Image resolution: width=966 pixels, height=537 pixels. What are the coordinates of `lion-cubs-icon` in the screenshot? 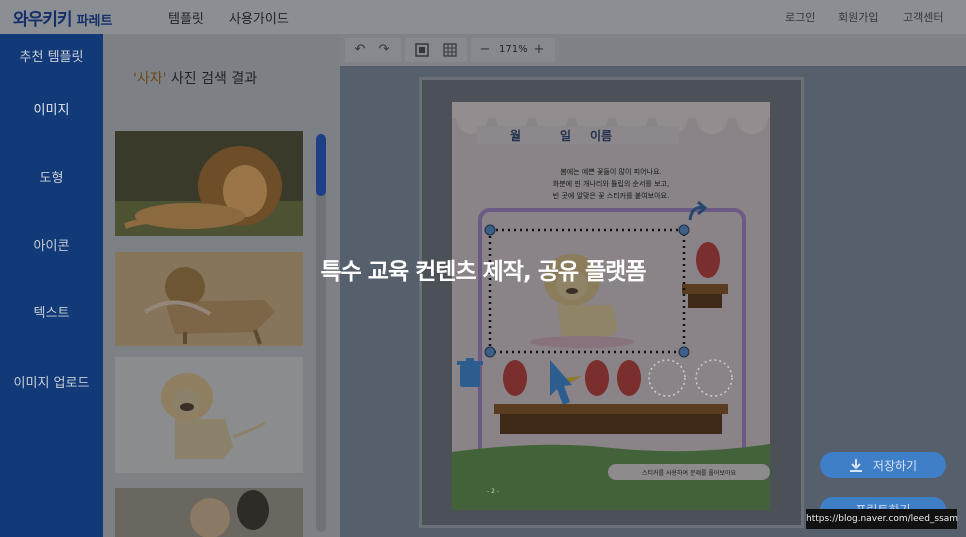 It's located at (209, 512).